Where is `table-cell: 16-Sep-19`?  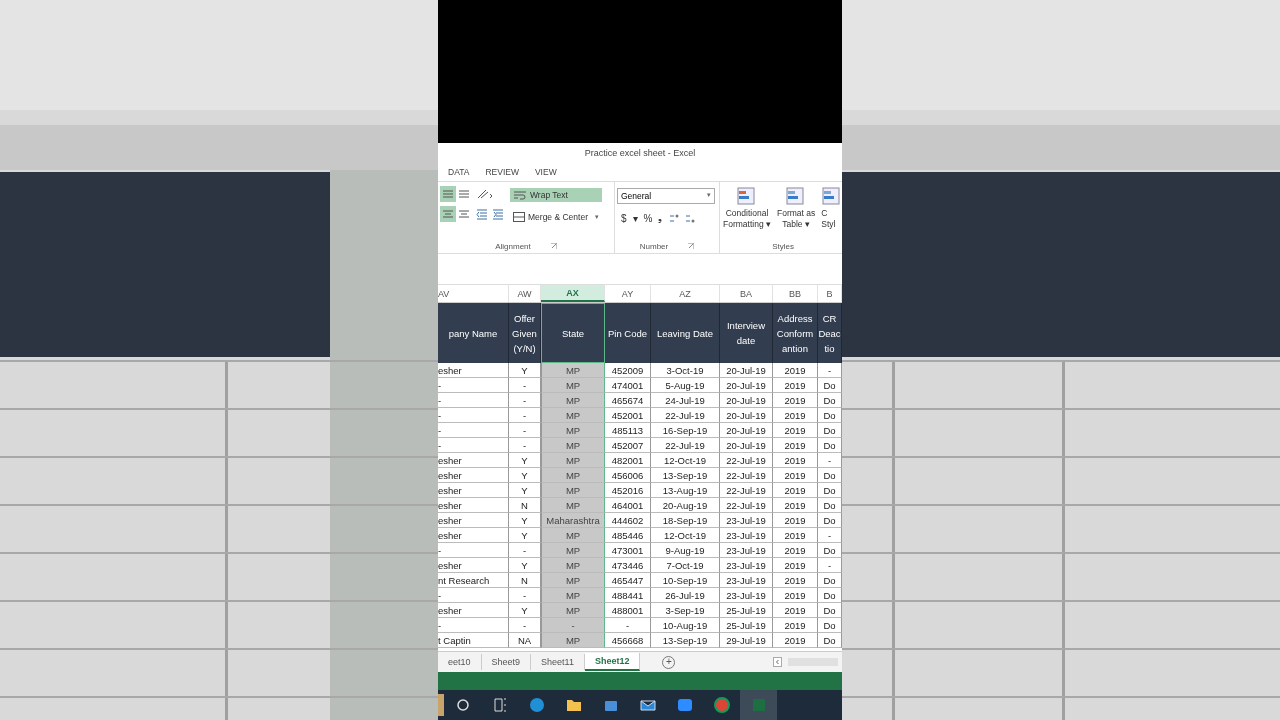 table-cell: 16-Sep-19 is located at coordinates (685, 430).